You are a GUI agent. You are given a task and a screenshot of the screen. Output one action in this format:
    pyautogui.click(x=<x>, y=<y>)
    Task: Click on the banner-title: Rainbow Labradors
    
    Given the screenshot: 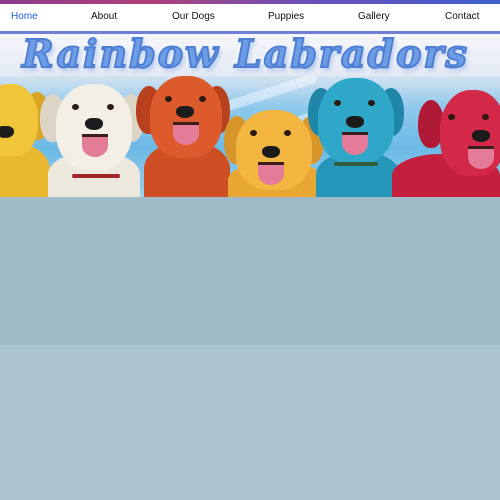 What is the action you would take?
    pyautogui.click(x=245, y=55)
    